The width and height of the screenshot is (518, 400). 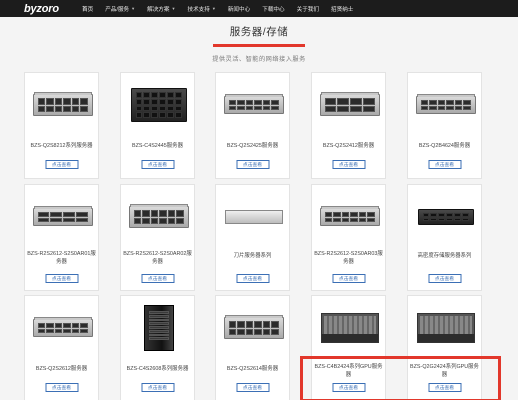 I want to click on product-card: 高密度存储服务器系列 点击查看, so click(x=444, y=237).